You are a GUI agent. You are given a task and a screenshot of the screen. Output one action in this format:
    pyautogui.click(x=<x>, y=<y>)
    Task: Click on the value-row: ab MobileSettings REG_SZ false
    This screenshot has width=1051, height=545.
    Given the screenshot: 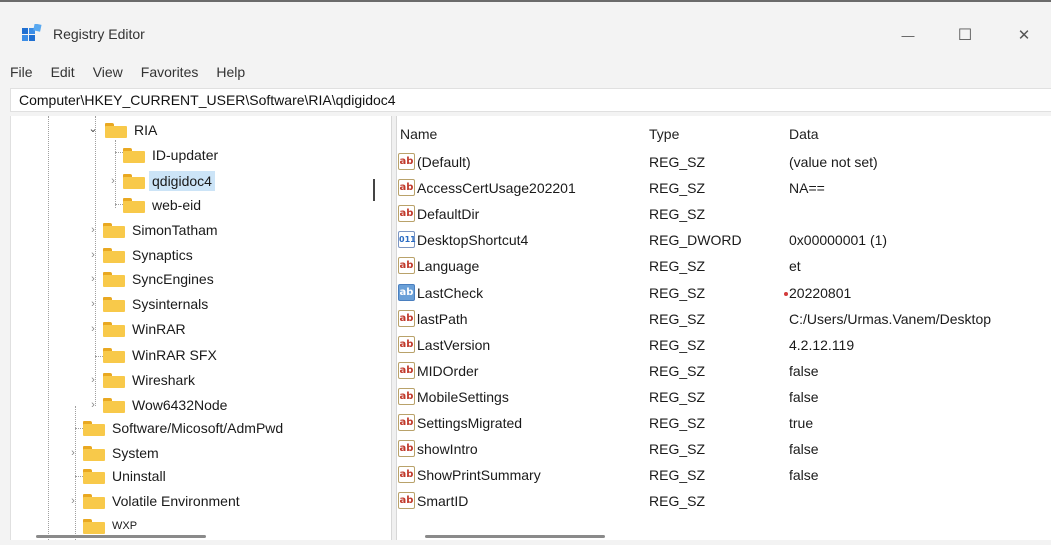 What is the action you would take?
    pyautogui.click(x=724, y=398)
    